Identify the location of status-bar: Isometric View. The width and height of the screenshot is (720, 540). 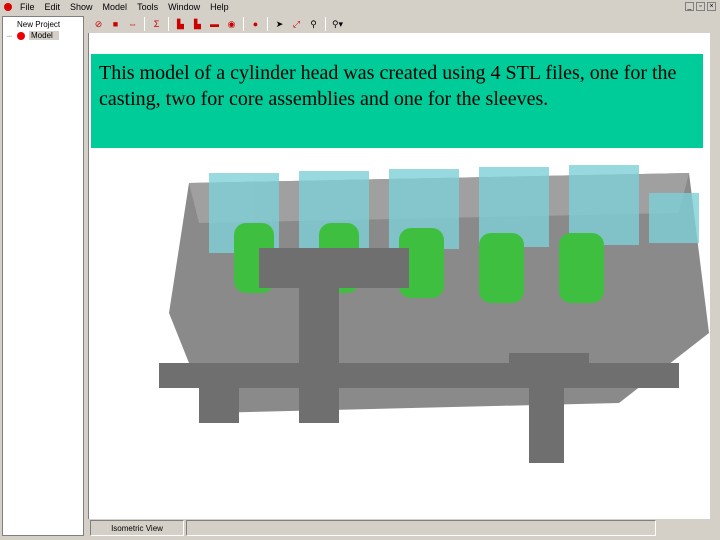
(404, 528).